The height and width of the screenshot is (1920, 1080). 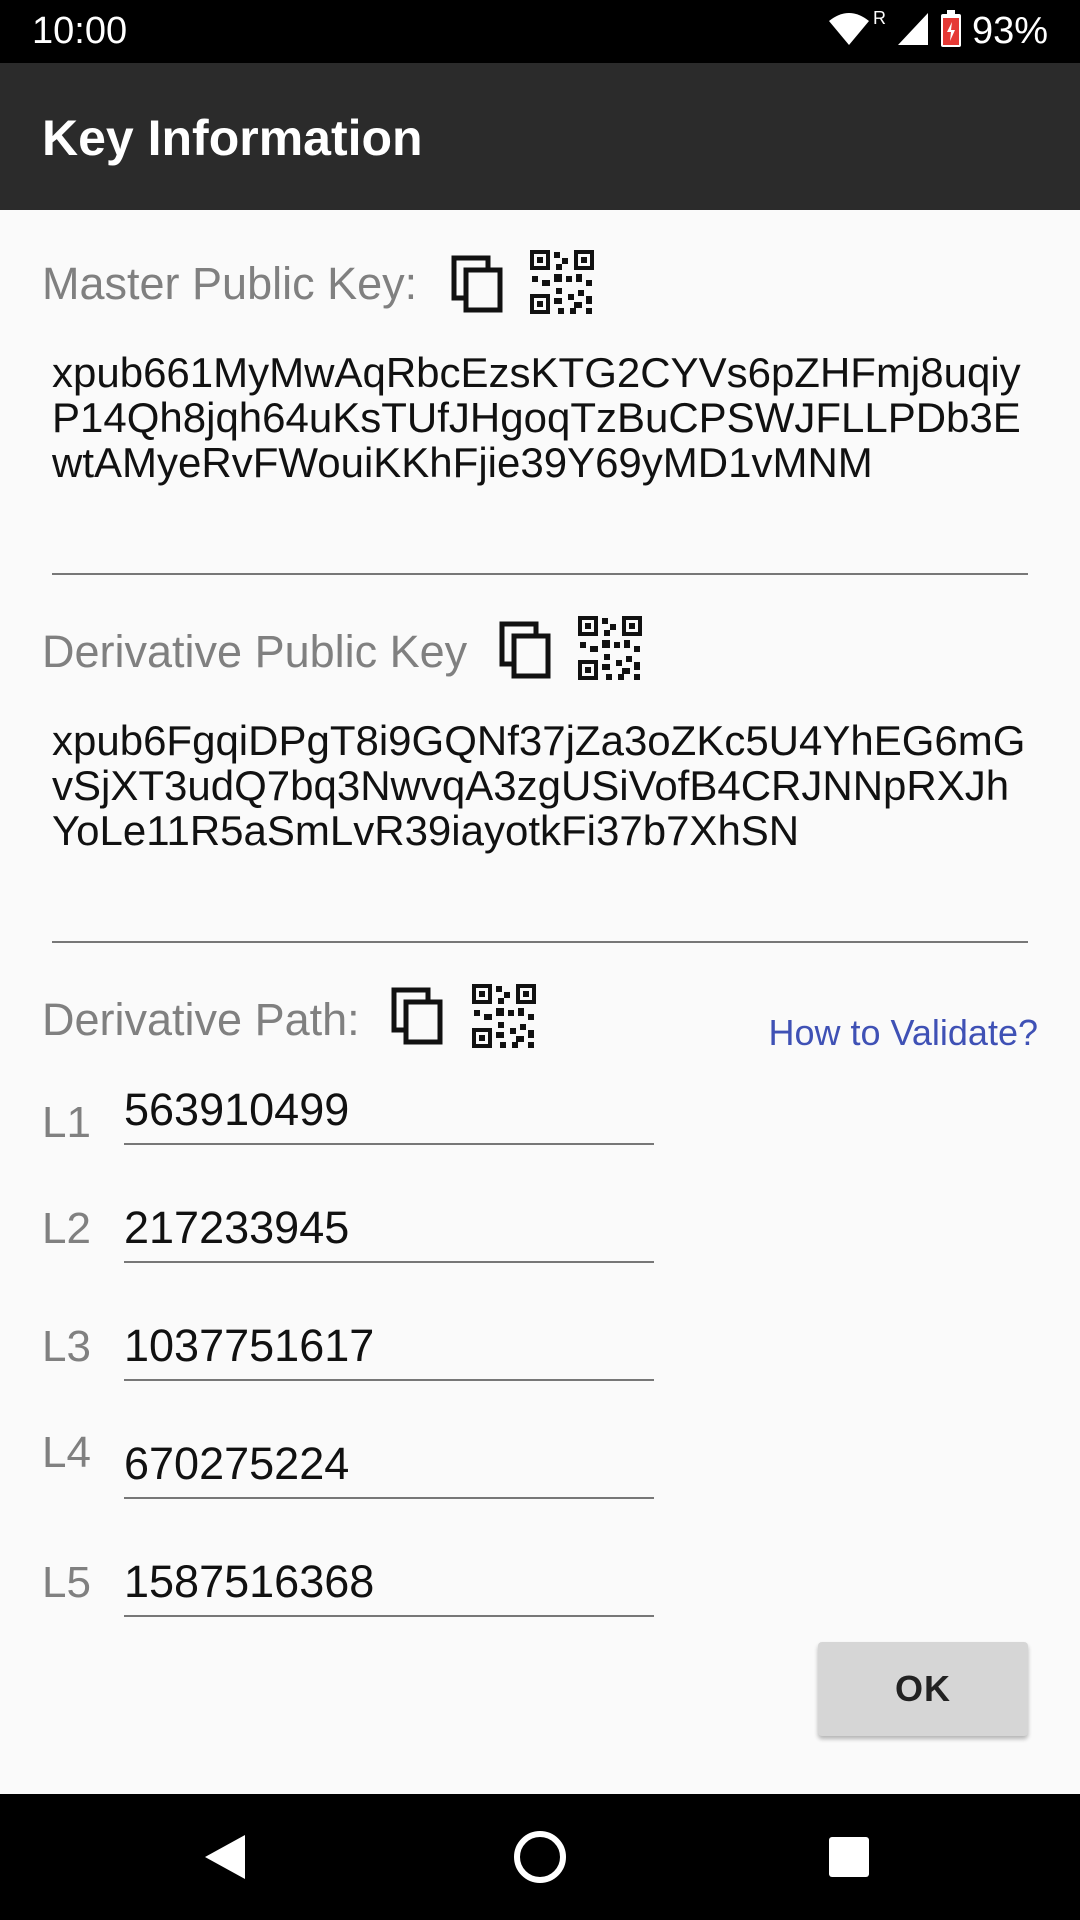 I want to click on recents-icon, so click(x=849, y=1857).